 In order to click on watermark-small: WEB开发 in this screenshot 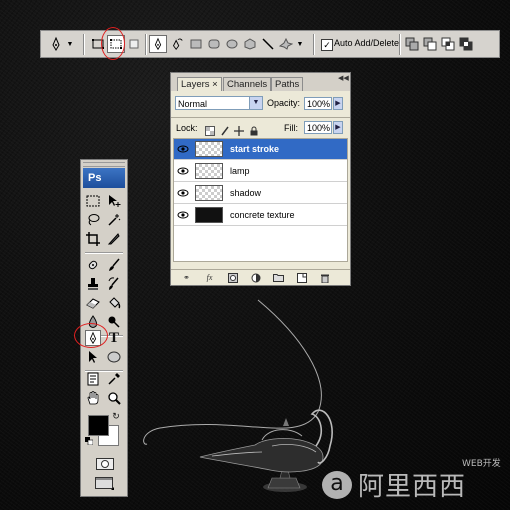, I will do `click(481, 464)`.